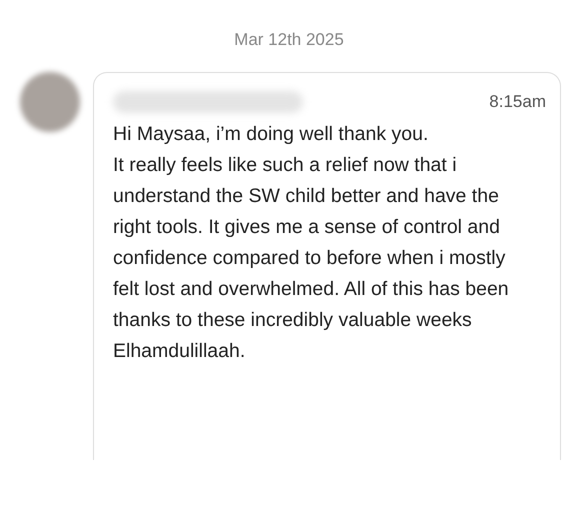  I want to click on blurred-avatar, so click(50, 102).